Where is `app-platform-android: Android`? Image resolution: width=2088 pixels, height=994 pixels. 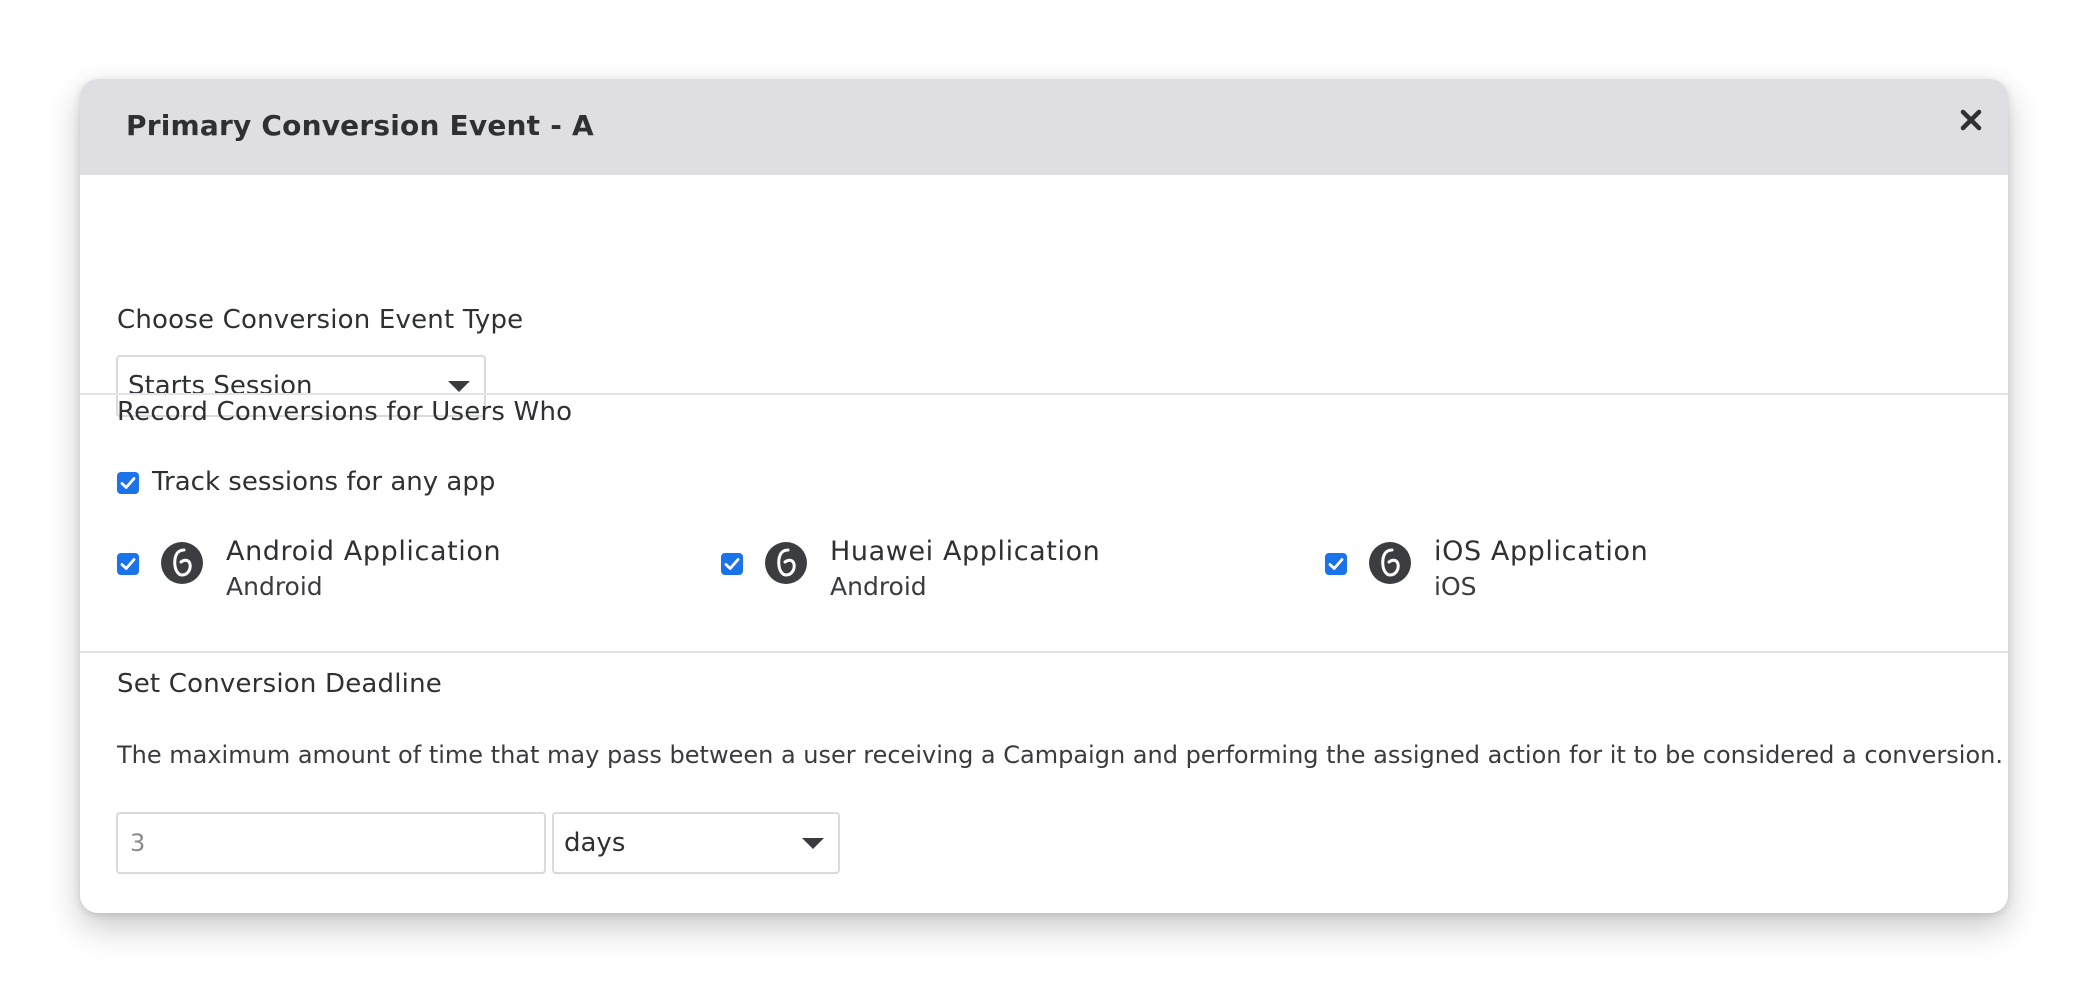
app-platform-android: Android is located at coordinates (274, 586).